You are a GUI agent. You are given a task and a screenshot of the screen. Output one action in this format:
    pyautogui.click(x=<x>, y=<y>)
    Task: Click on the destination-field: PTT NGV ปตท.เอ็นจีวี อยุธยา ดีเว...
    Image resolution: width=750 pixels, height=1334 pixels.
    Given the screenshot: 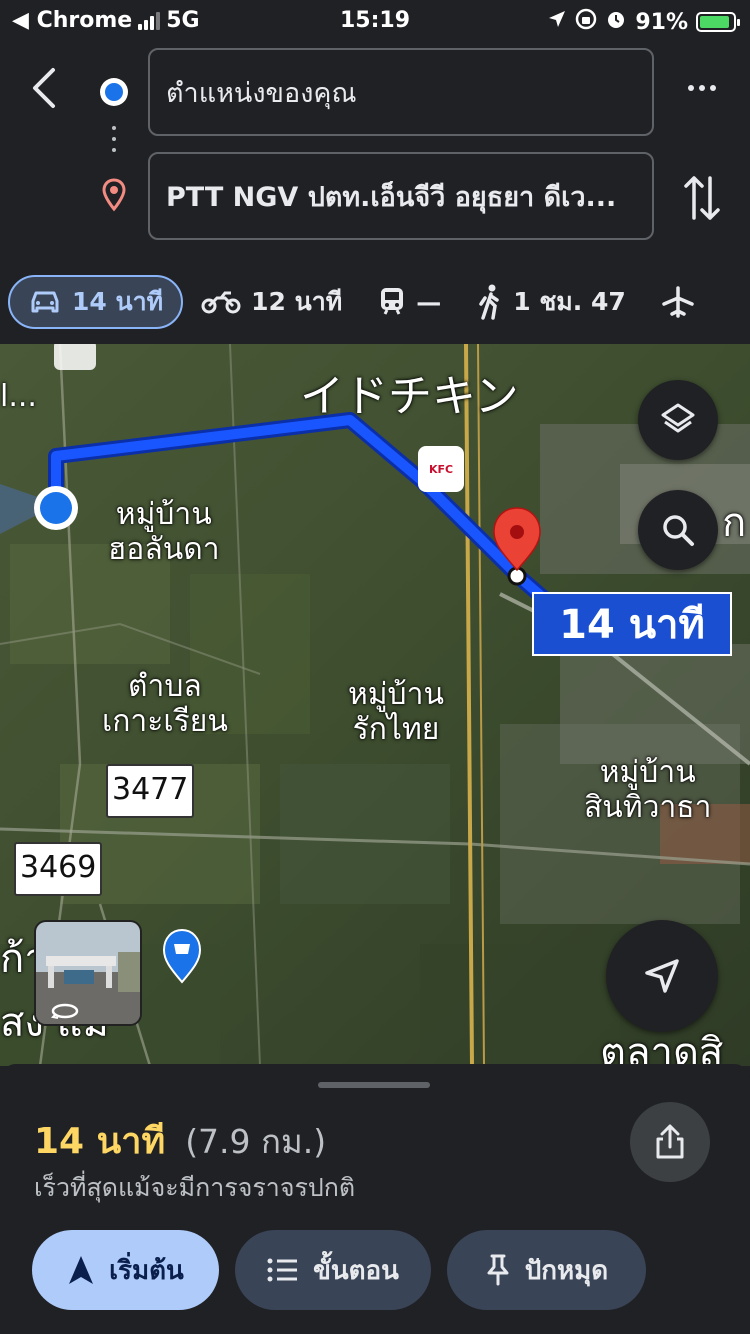 What is the action you would take?
    pyautogui.click(x=401, y=196)
    